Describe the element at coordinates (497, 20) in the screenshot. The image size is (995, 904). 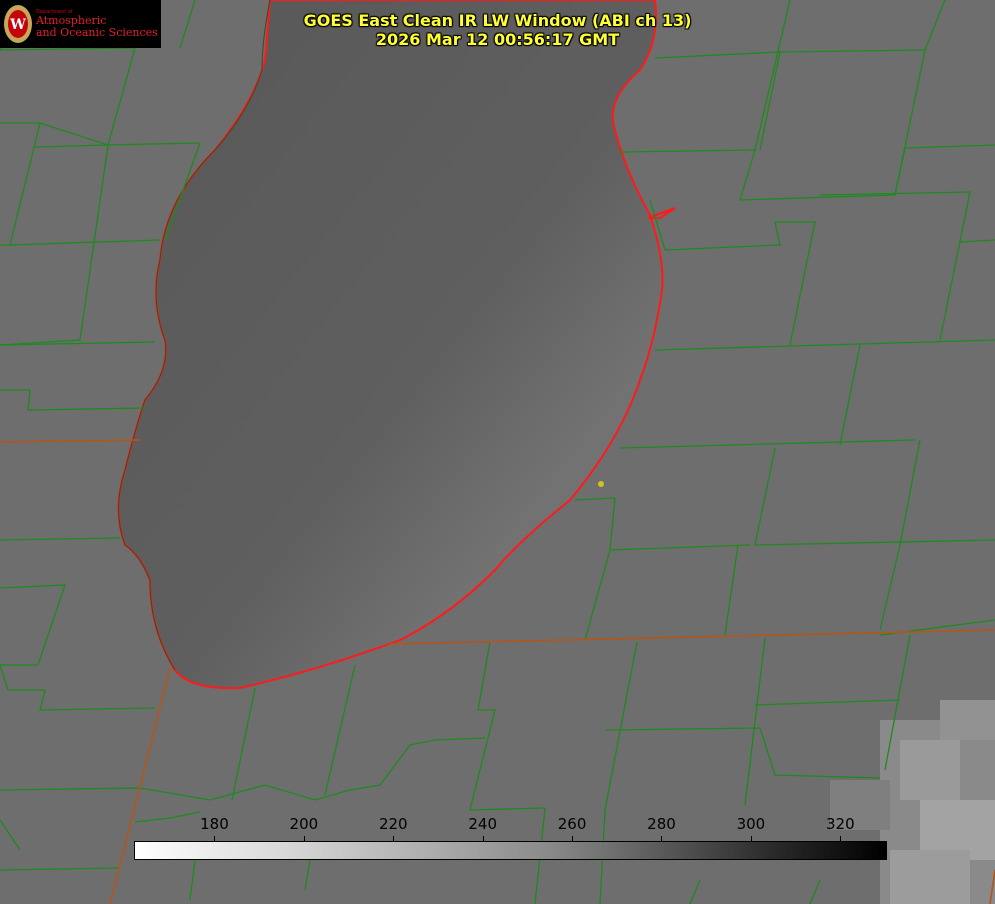
I see `title-line-1: GOES East Clean IR LW Window (ABI ch 13)` at that location.